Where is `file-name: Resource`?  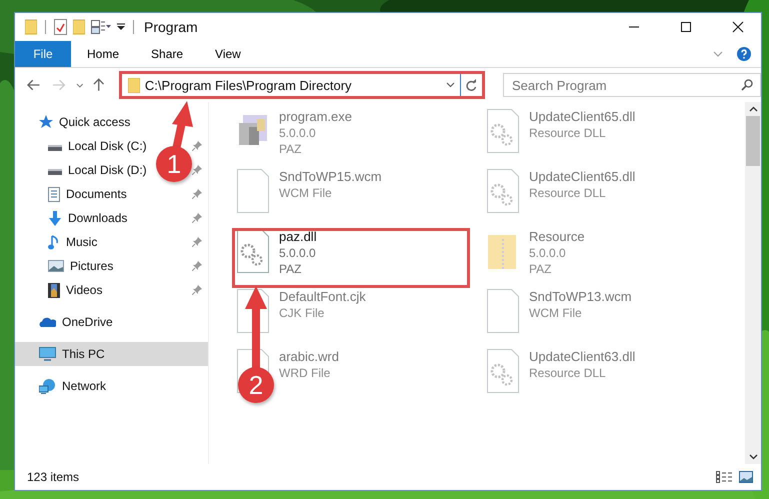
file-name: Resource is located at coordinates (557, 237).